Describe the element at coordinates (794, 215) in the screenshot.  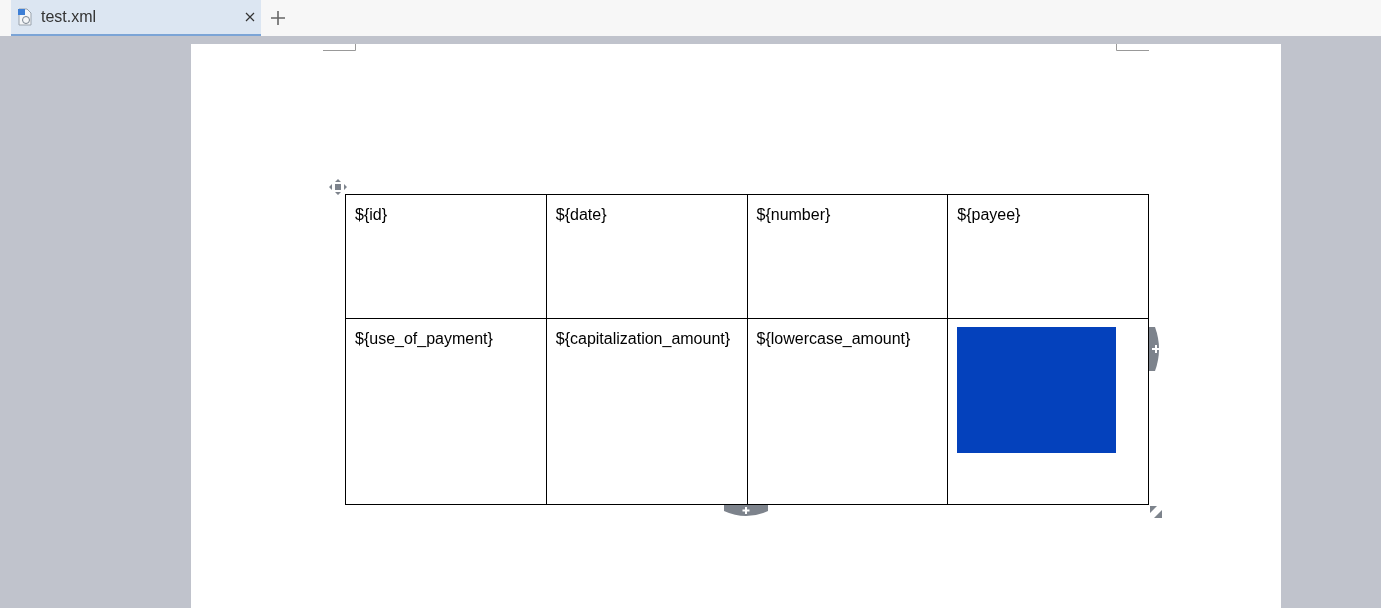
I see `cell-text: ${number}` at that location.